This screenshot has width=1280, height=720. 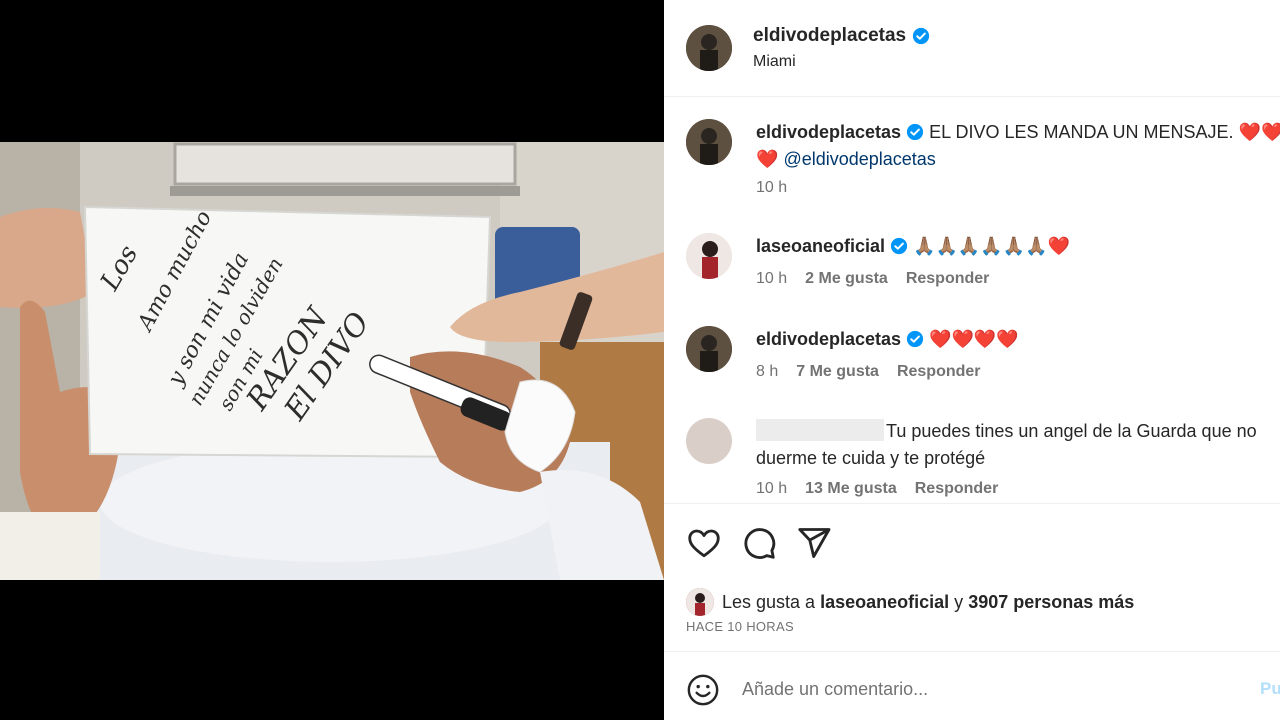 I want to click on share-button, so click(x=814, y=543).